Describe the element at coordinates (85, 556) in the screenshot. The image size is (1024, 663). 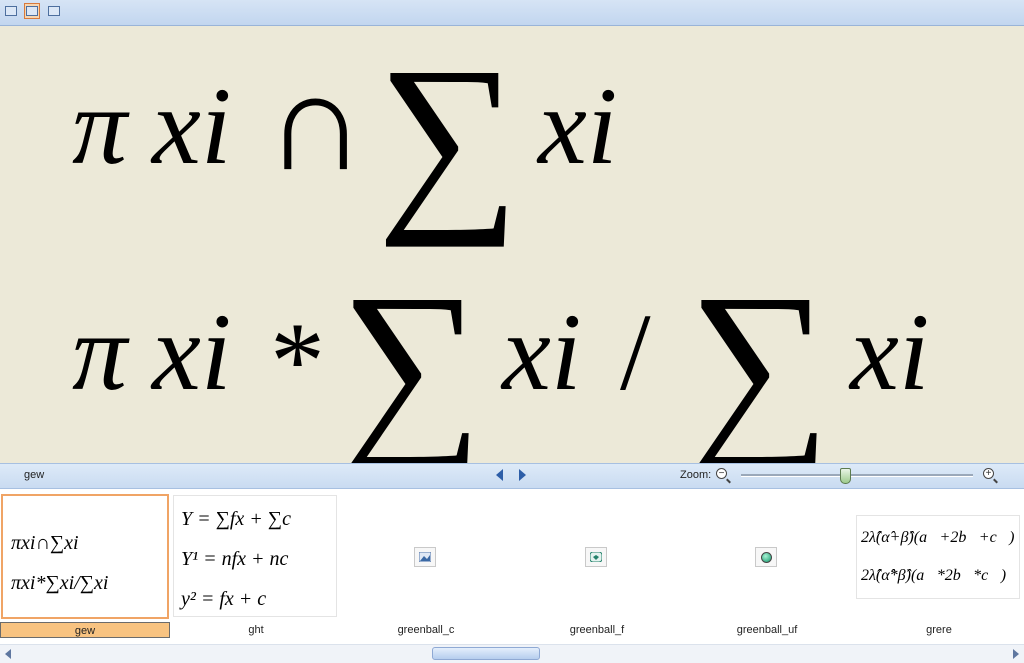
I see `thumbnail-image: πxi∩∑xi πxi*∑xi/∑xi` at that location.